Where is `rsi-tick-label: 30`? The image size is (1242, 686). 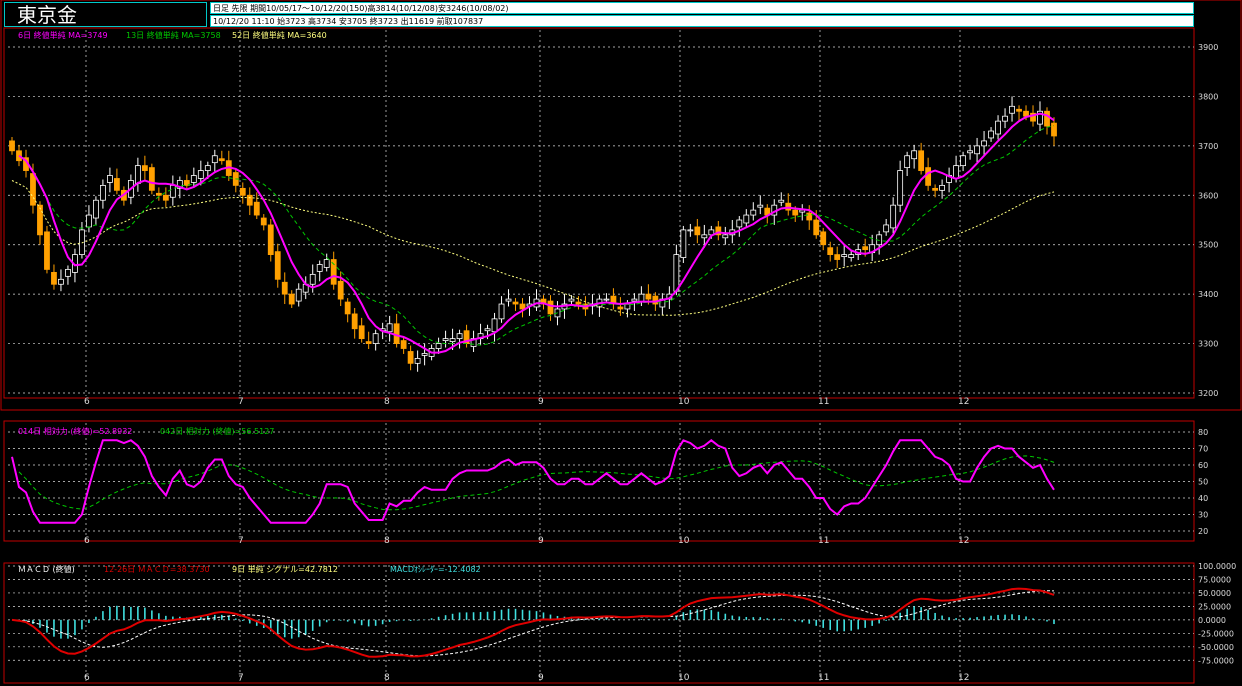 rsi-tick-label: 30 is located at coordinates (1203, 515).